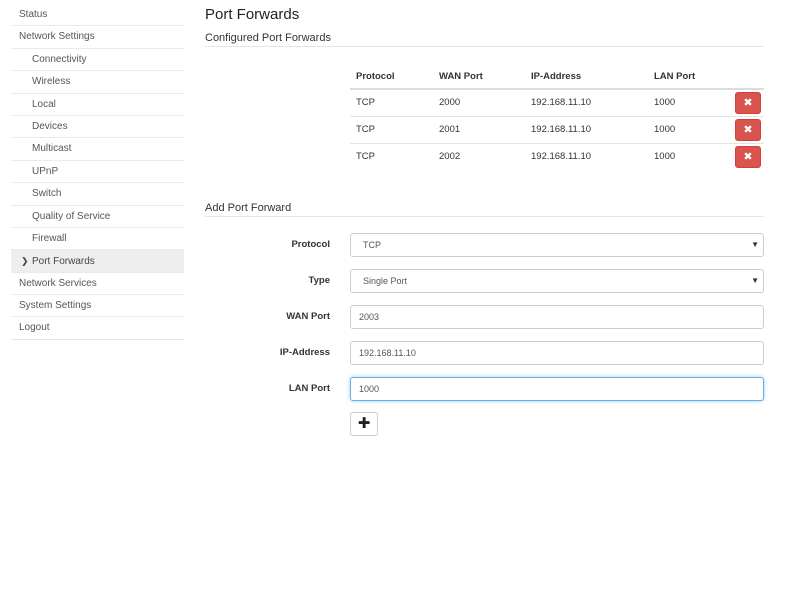  What do you see at coordinates (304, 352) in the screenshot?
I see `ip-address-label: IP-Address` at bounding box center [304, 352].